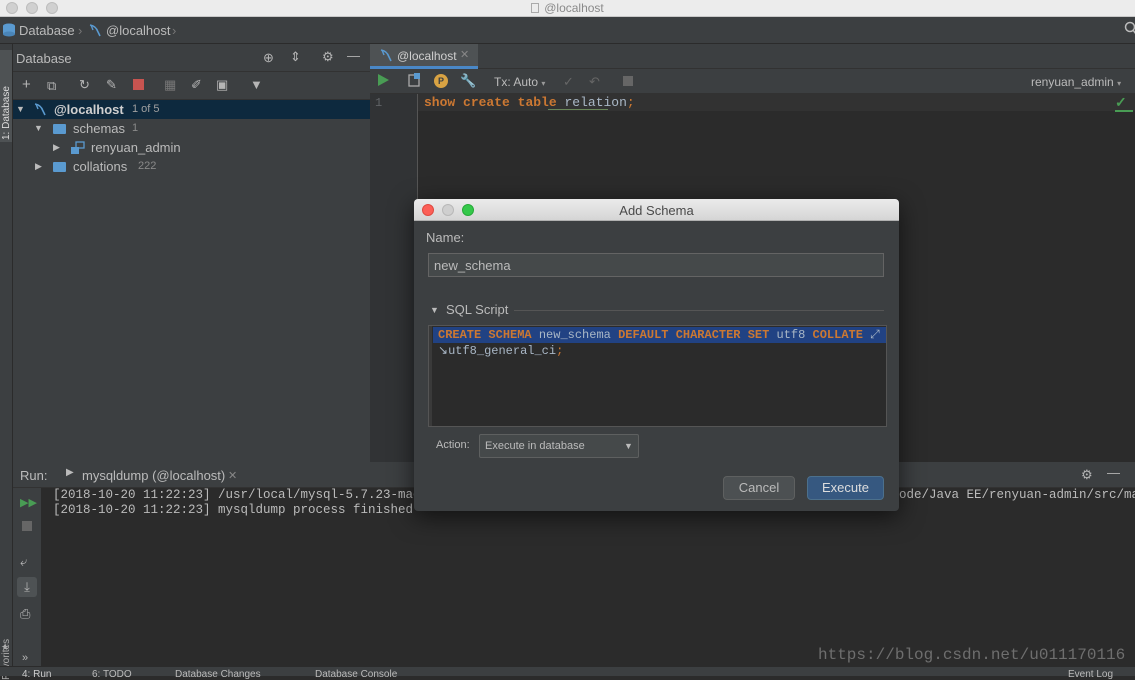  Describe the element at coordinates (759, 488) in the screenshot. I see `cancel-button: Cancel` at that location.